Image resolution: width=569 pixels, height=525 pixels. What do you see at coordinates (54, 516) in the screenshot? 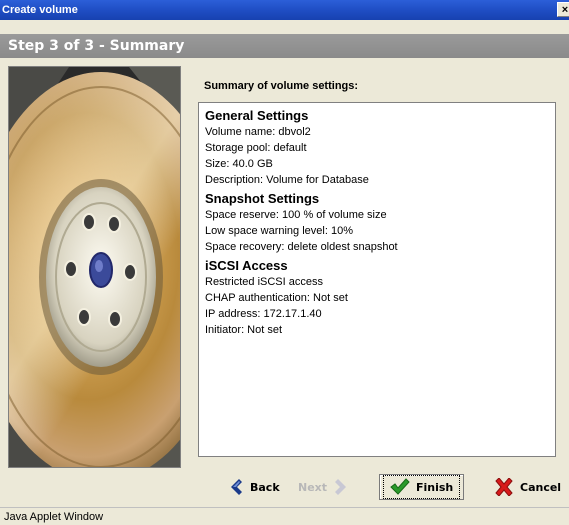
I see `status-text: Java Applet Window` at bounding box center [54, 516].